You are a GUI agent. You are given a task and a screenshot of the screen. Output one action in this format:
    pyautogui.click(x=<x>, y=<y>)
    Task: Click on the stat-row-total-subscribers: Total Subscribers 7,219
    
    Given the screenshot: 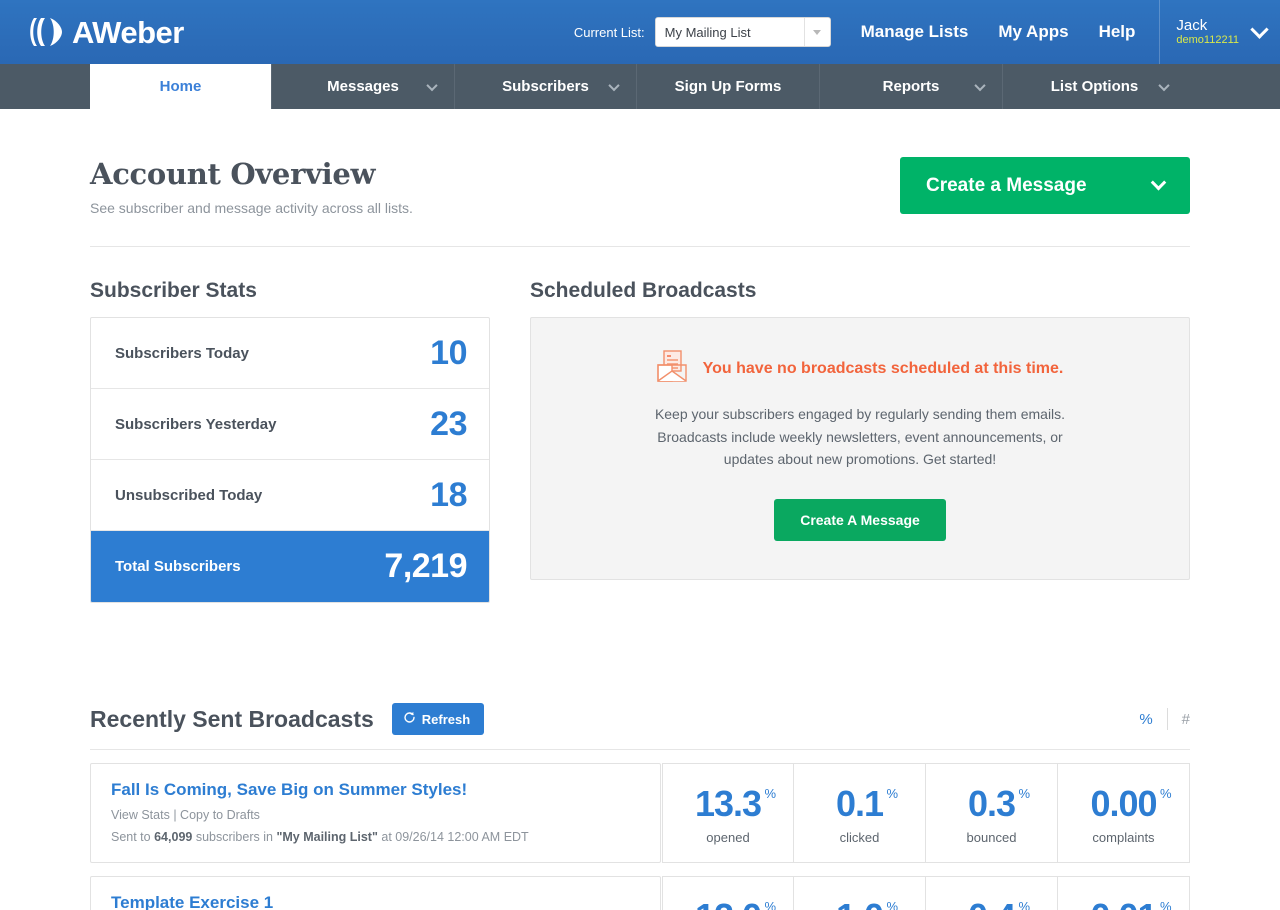 What is the action you would take?
    pyautogui.click(x=290, y=566)
    